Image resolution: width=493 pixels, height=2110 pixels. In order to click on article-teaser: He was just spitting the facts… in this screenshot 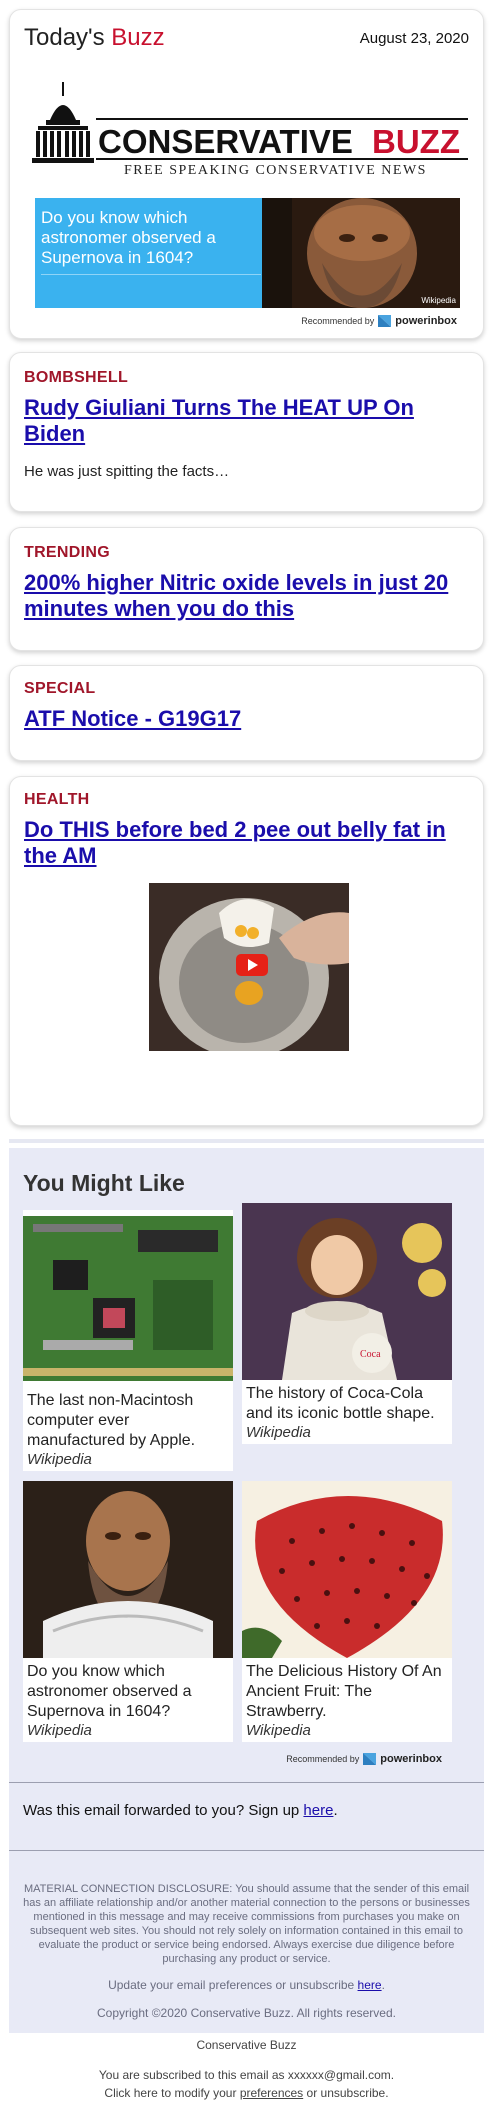, I will do `click(127, 471)`.